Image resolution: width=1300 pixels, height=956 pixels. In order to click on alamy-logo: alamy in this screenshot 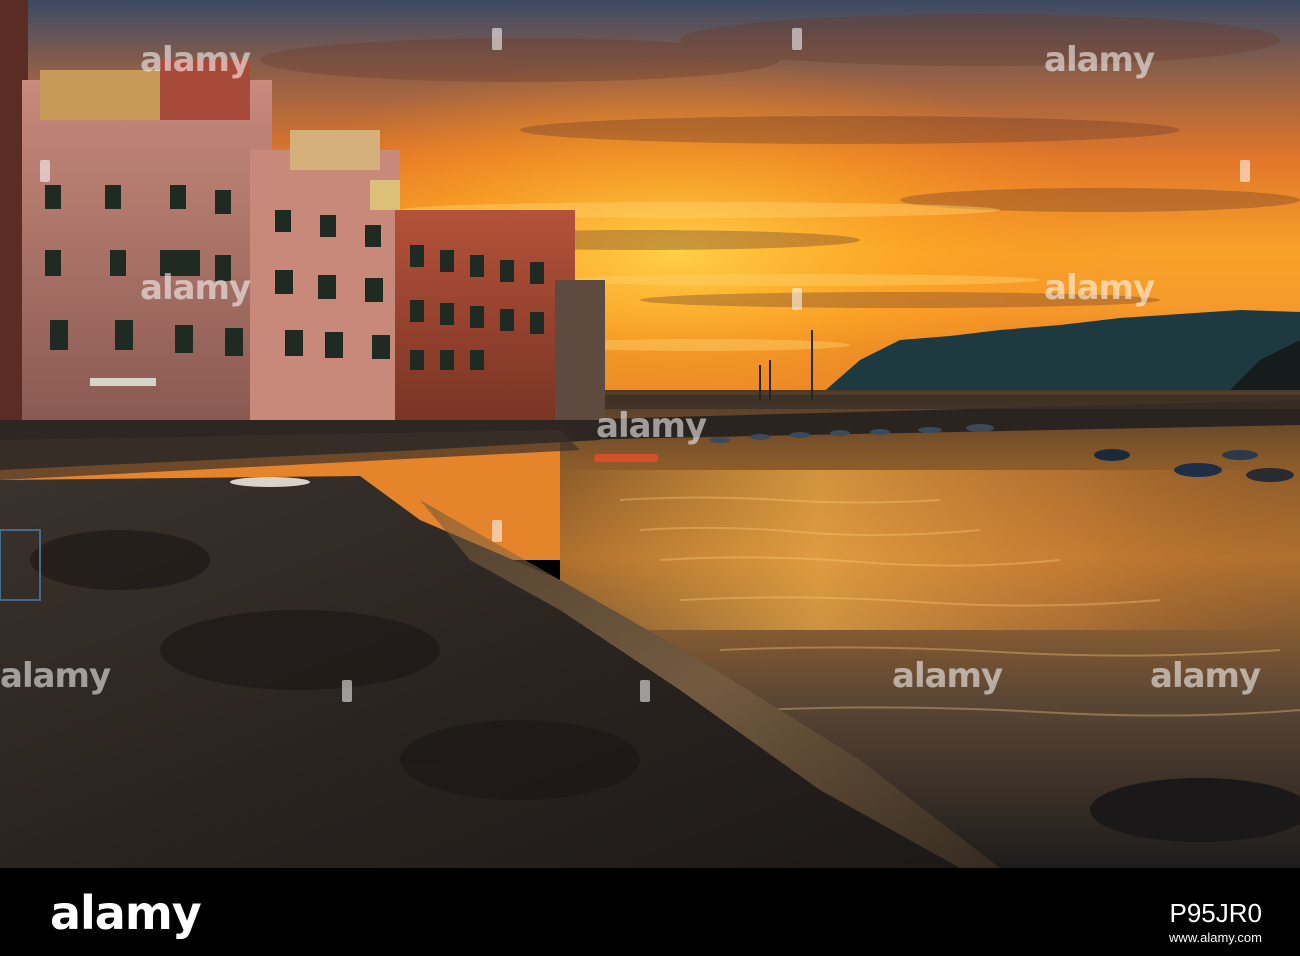, I will do `click(126, 913)`.